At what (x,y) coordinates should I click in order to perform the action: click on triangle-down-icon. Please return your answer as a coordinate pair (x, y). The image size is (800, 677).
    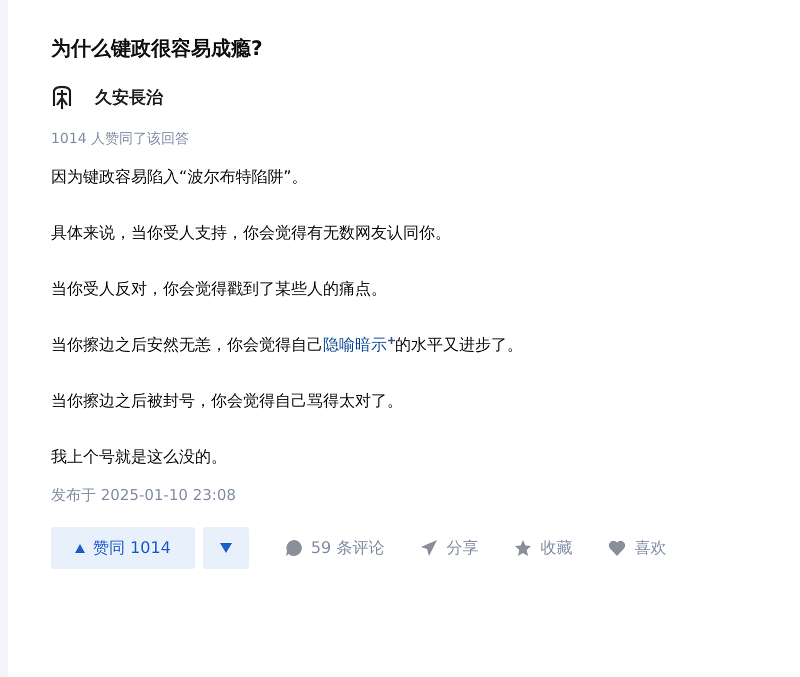
    Looking at the image, I should click on (226, 548).